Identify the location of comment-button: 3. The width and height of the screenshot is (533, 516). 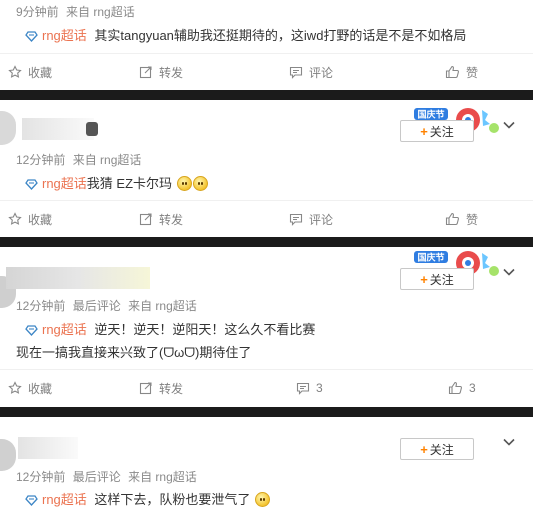
(309, 388).